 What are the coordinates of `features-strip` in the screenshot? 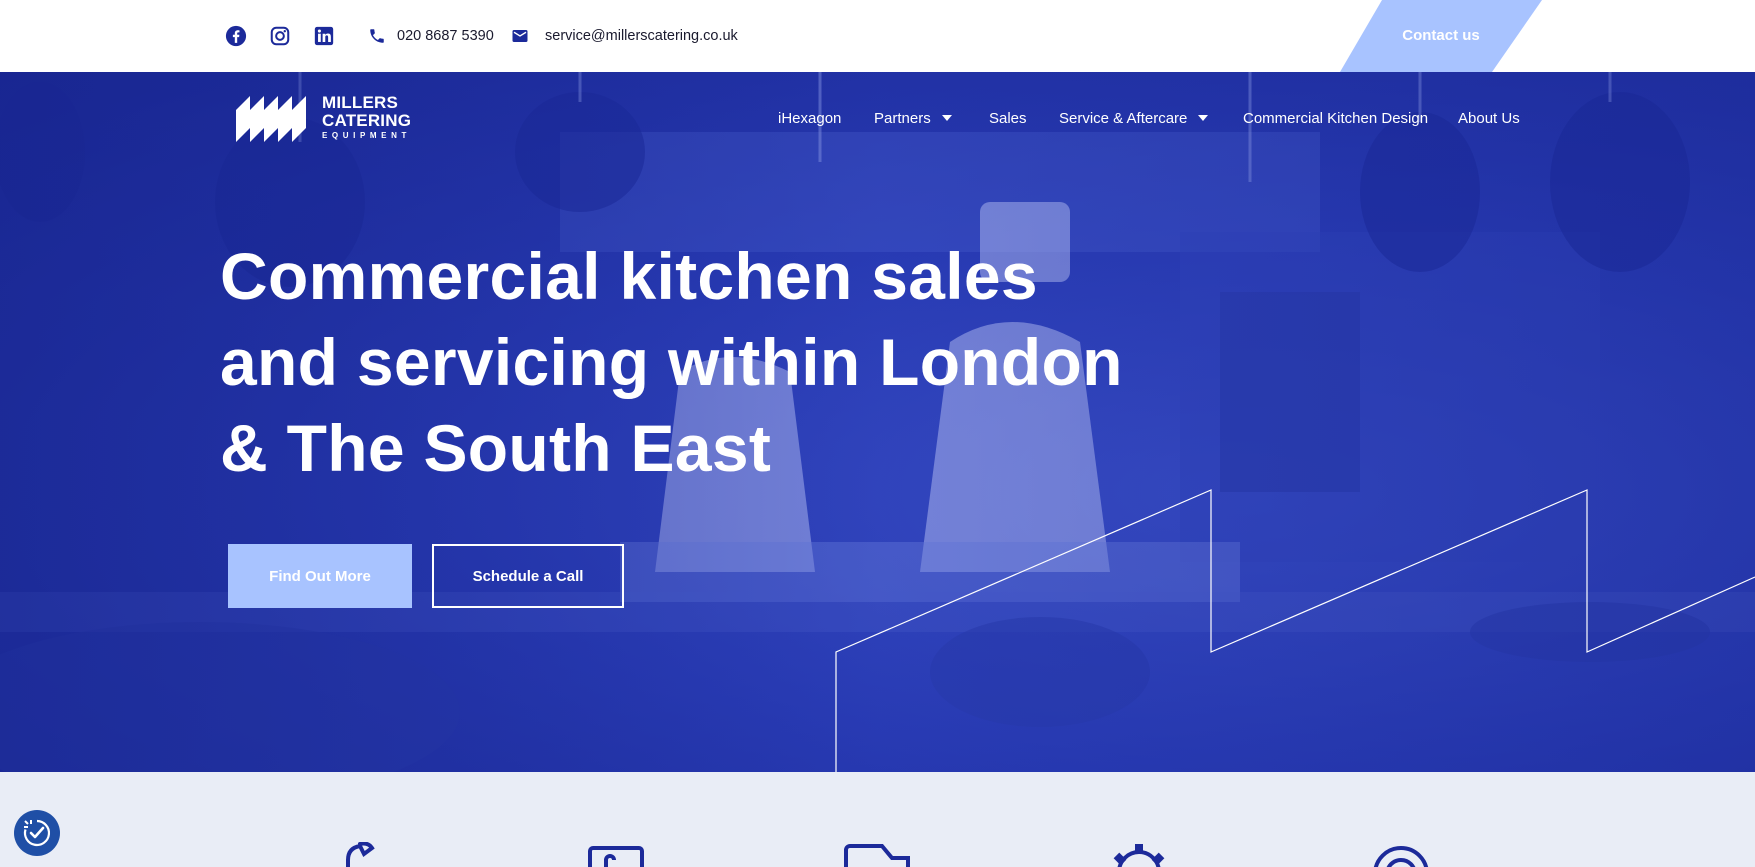 It's located at (877, 819).